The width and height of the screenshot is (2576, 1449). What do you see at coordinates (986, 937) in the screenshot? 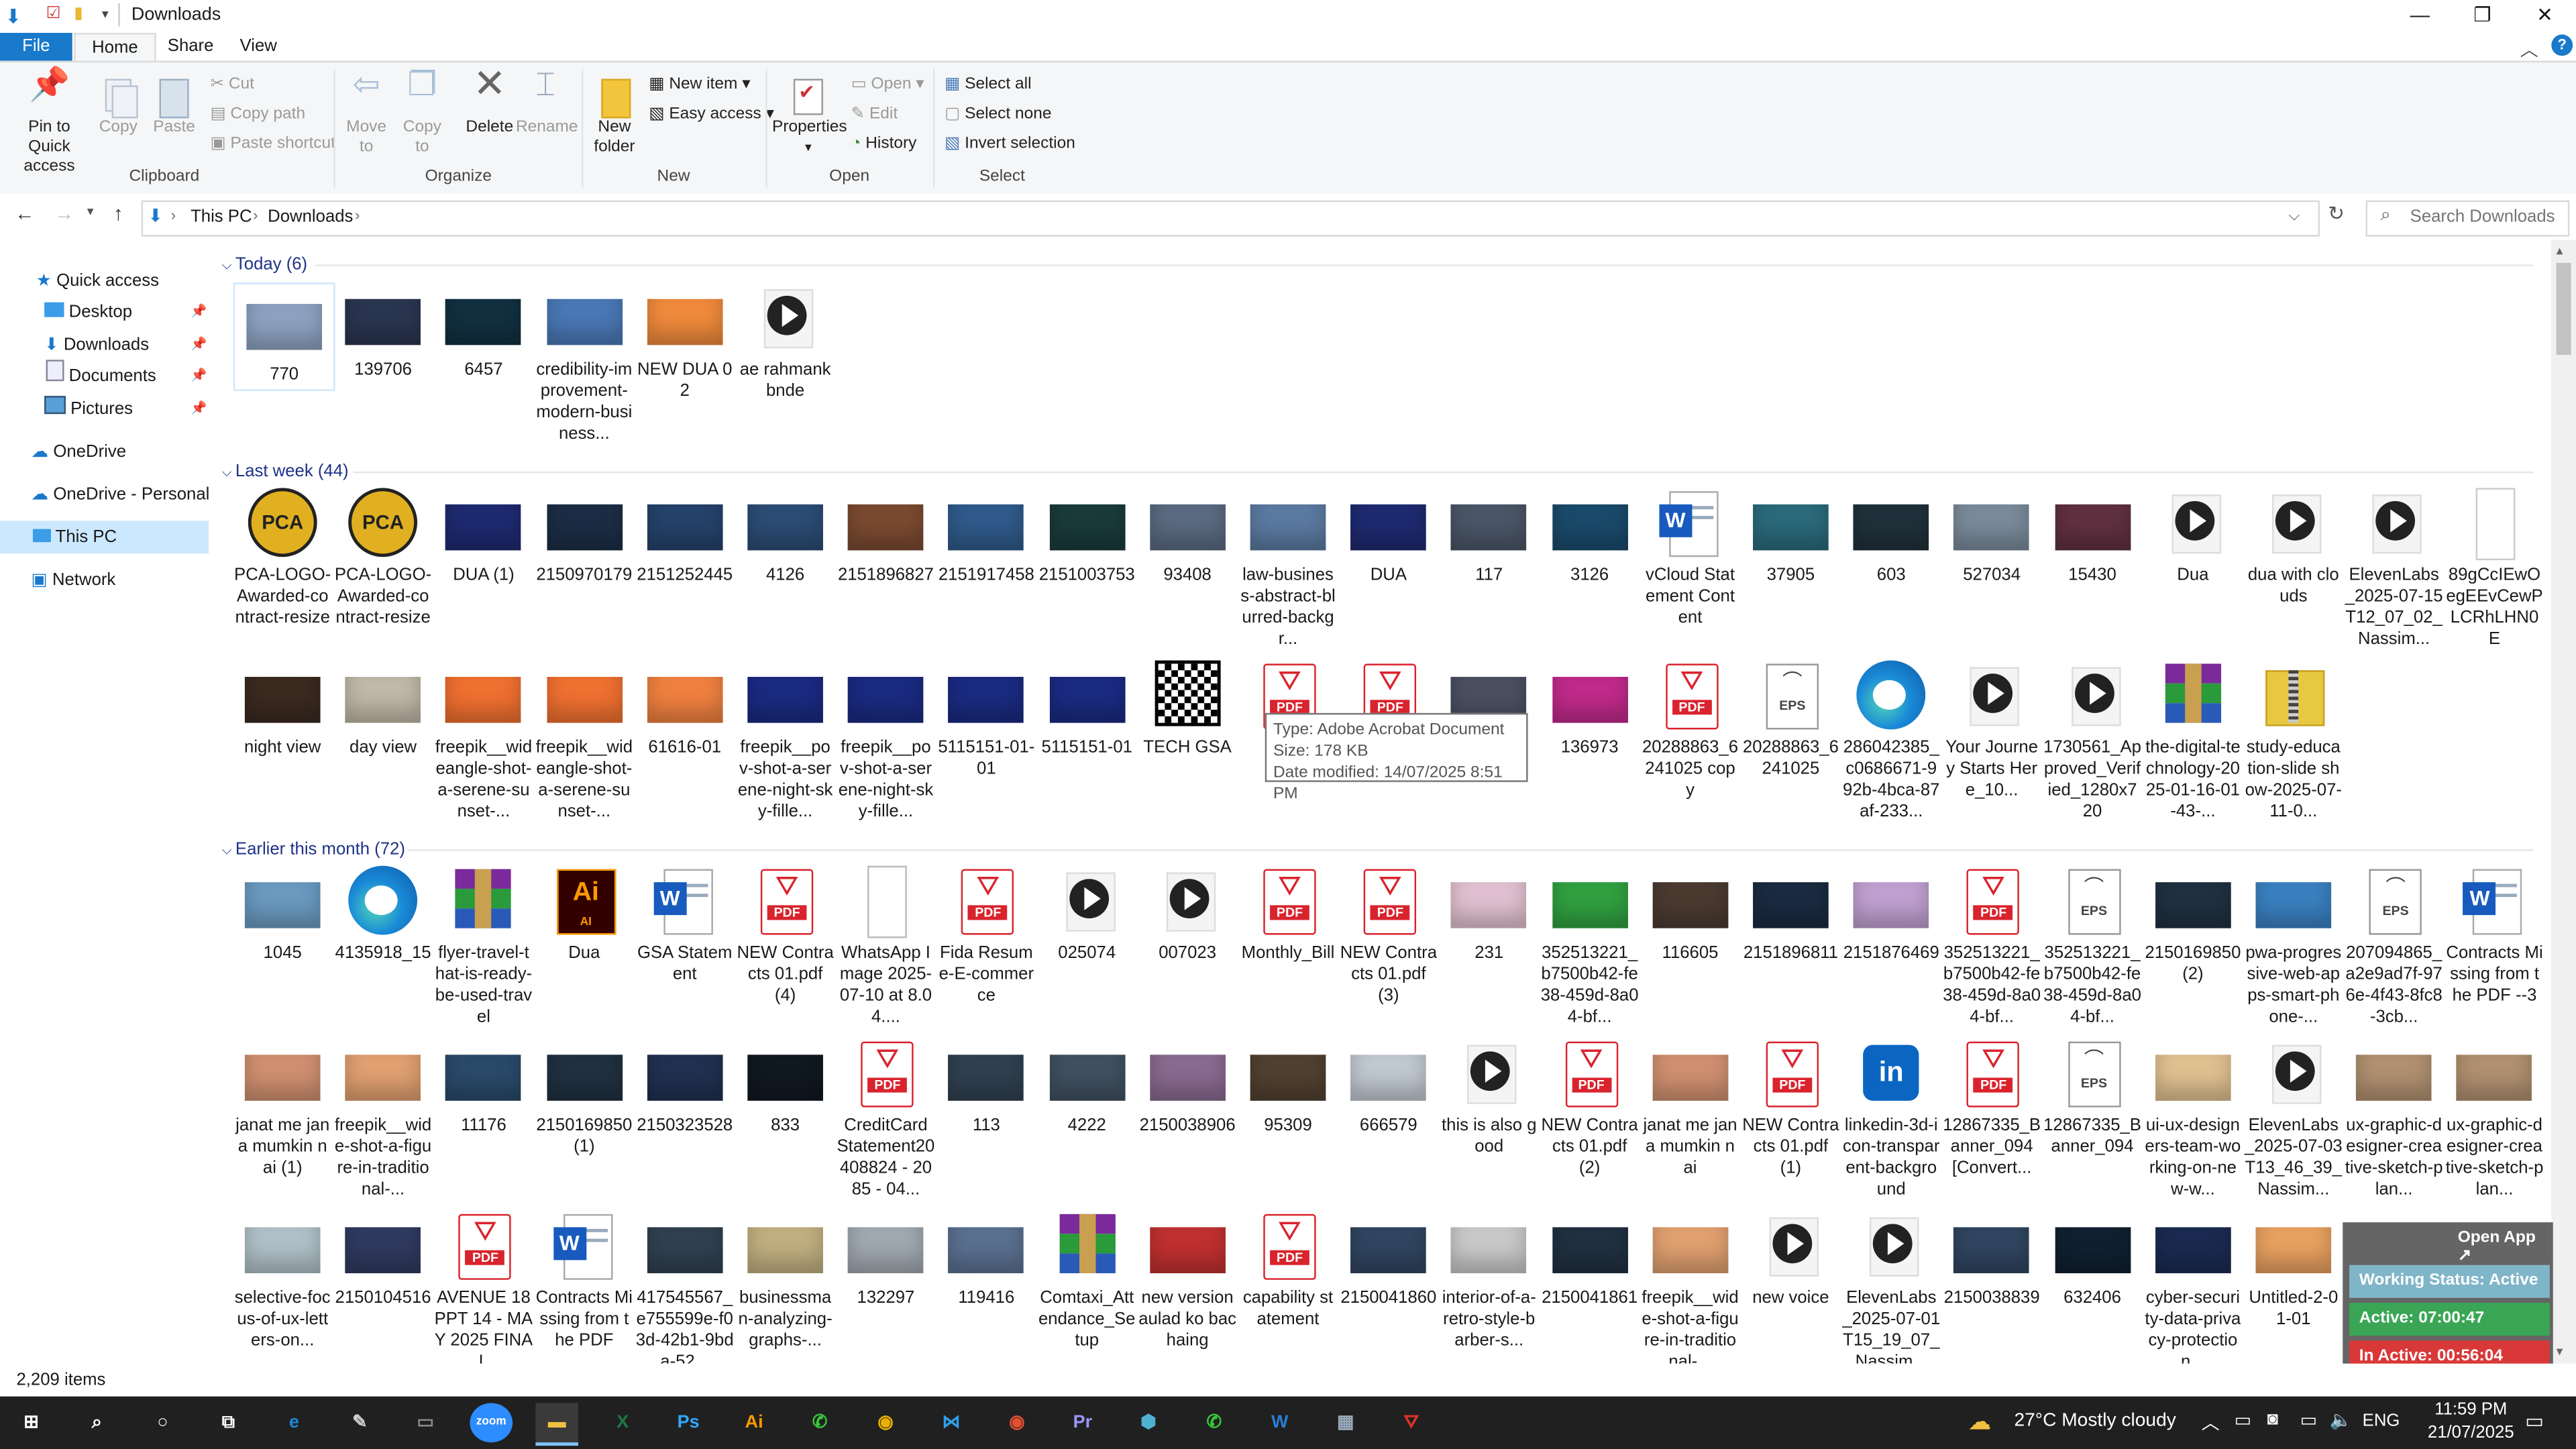
I see `file-item: ⛛ PDF Fida Resume-E-commerce` at bounding box center [986, 937].